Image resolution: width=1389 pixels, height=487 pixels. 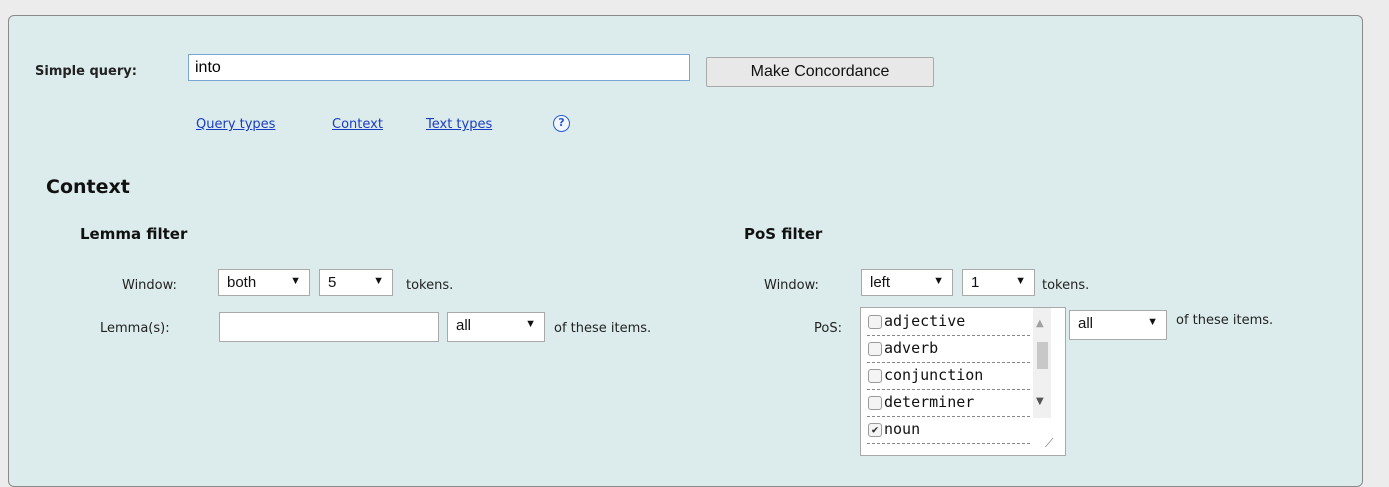 I want to click on pos-match-value: all, so click(x=1086, y=323).